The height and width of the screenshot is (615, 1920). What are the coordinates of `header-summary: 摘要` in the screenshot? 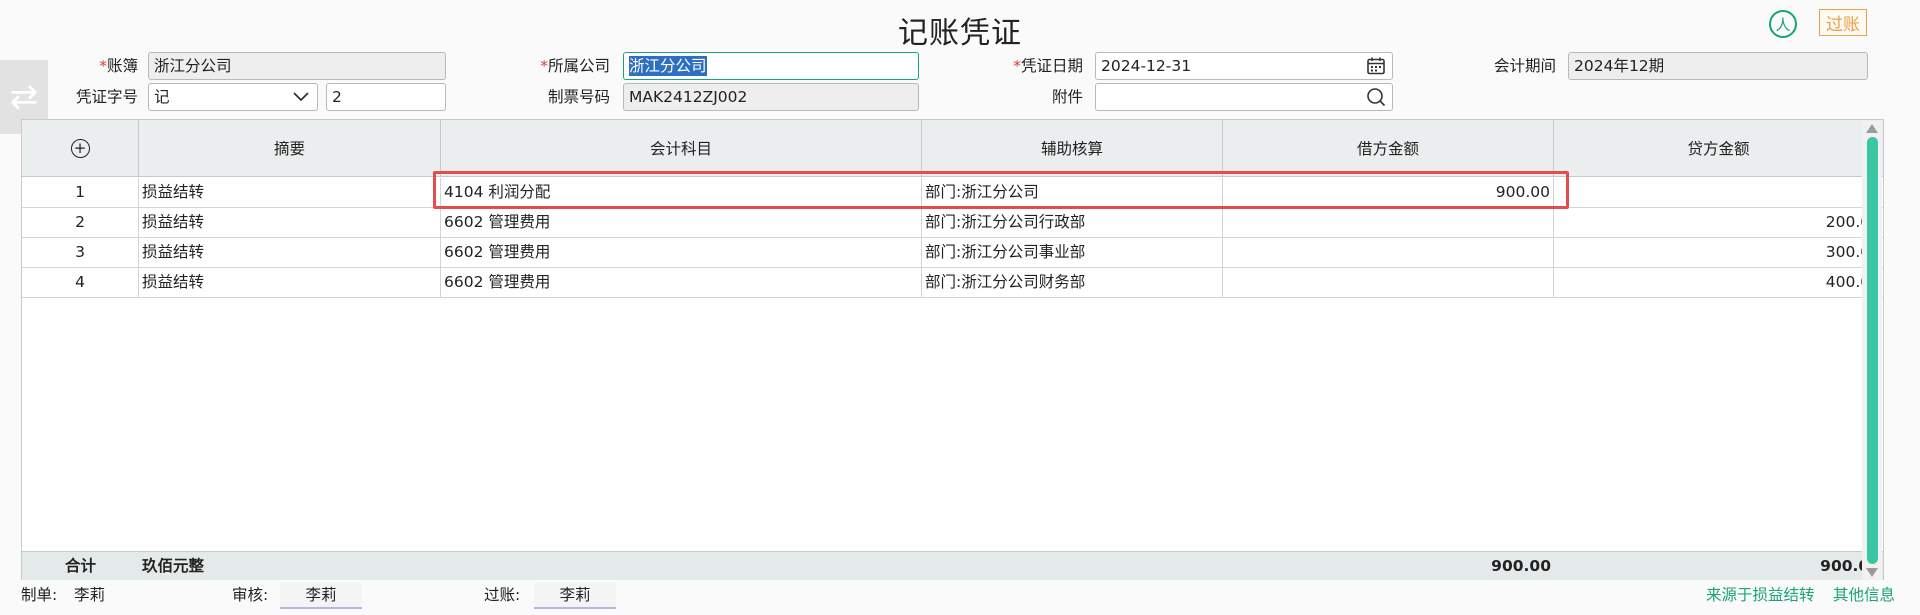 It's located at (290, 148).